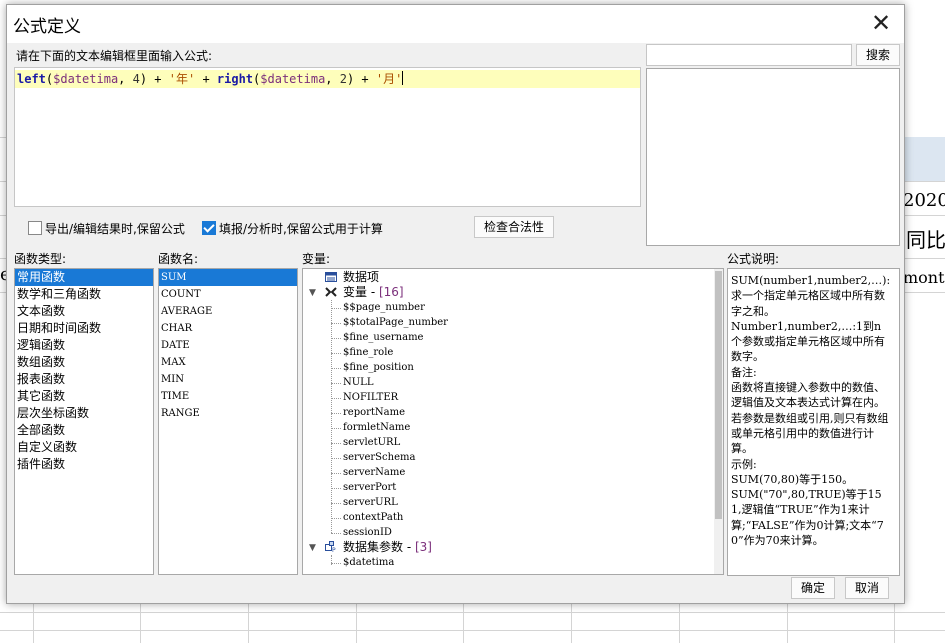 The width and height of the screenshot is (945, 643). I want to click on svg-text: P, so click(334, 550).